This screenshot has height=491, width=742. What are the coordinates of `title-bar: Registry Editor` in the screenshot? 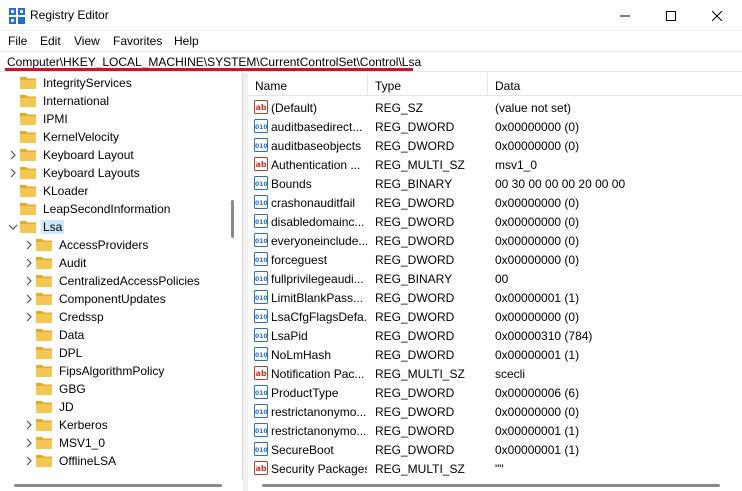 It's located at (371, 15).